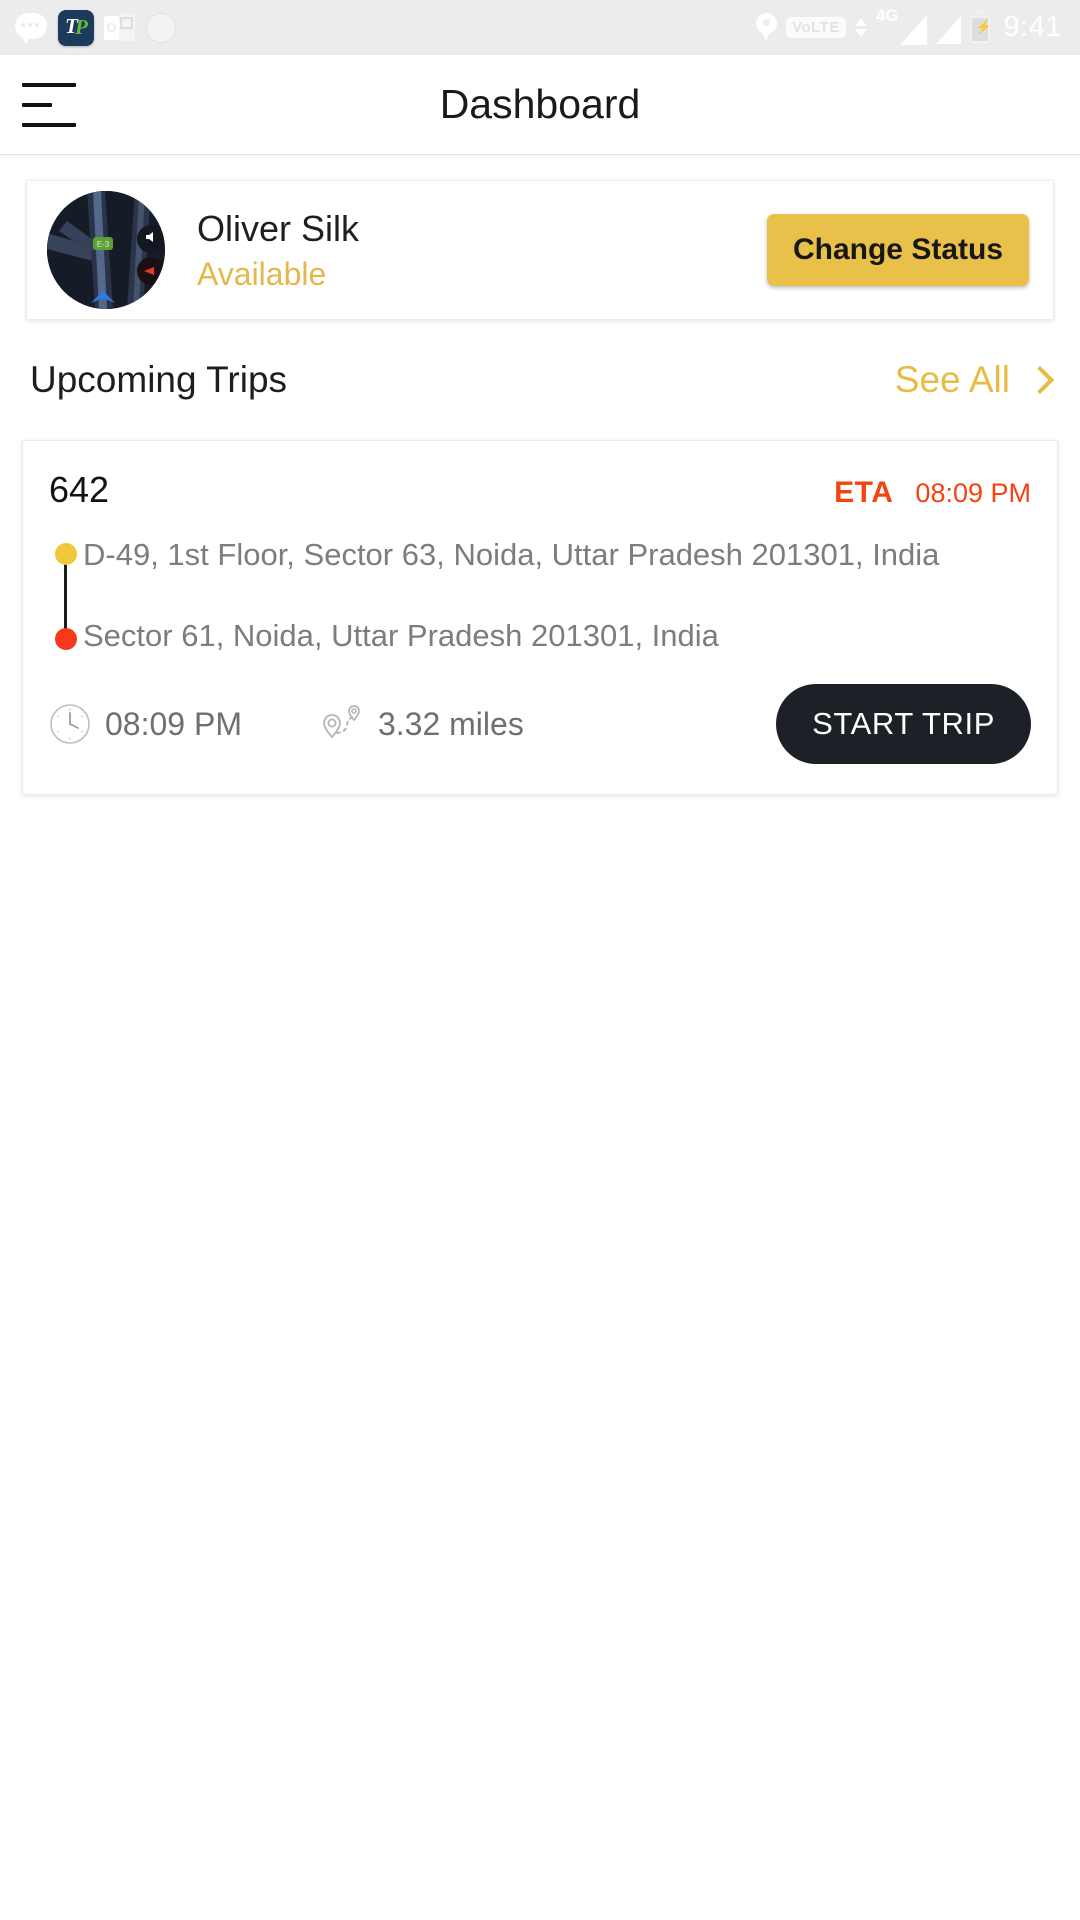 Image resolution: width=1080 pixels, height=1920 pixels. I want to click on trip-distance-meta: 3.32 miles, so click(422, 724).